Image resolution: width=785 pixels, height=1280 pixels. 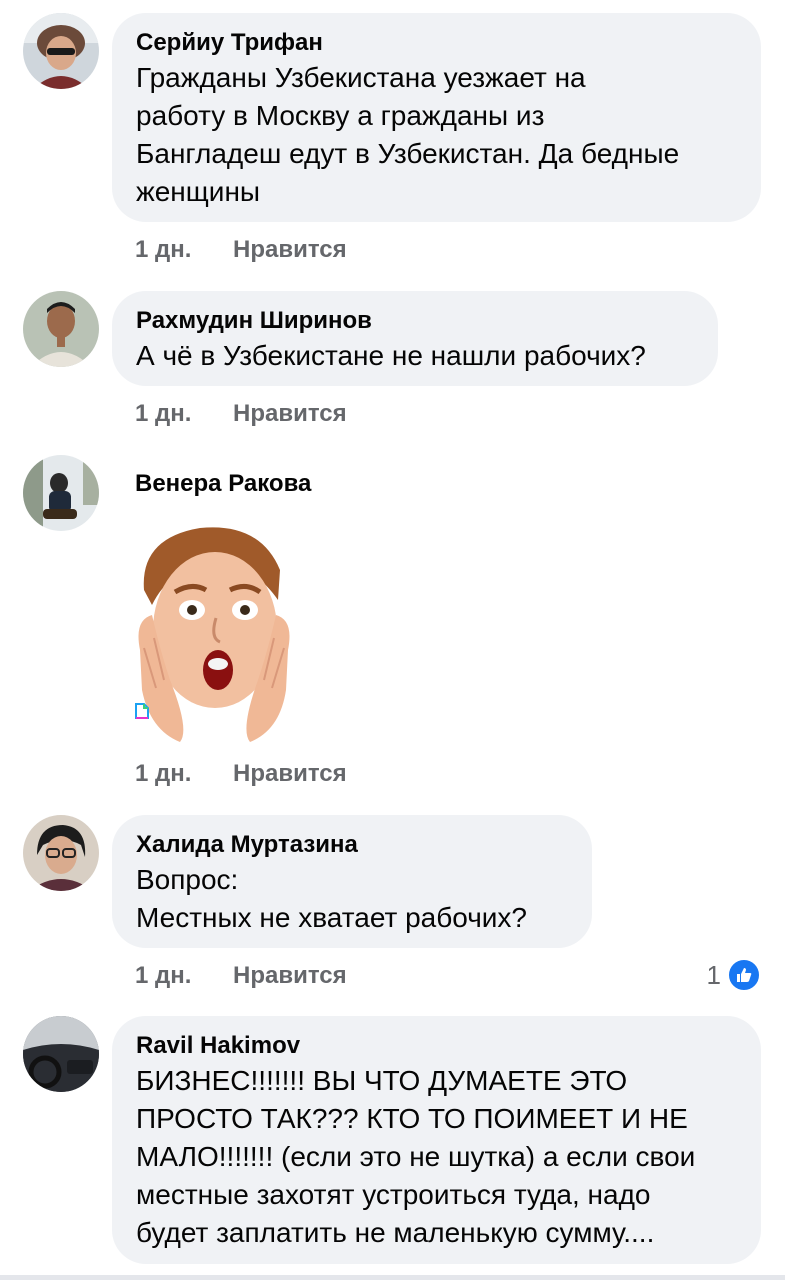 I want to click on comment-author: Халида Муртазина, so click(x=352, y=845).